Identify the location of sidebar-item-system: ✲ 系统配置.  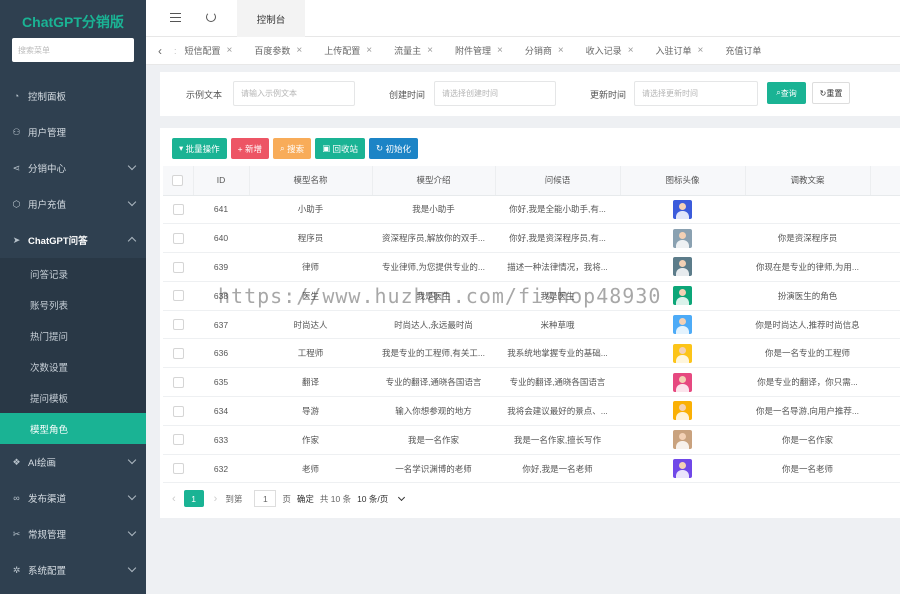
(73, 570).